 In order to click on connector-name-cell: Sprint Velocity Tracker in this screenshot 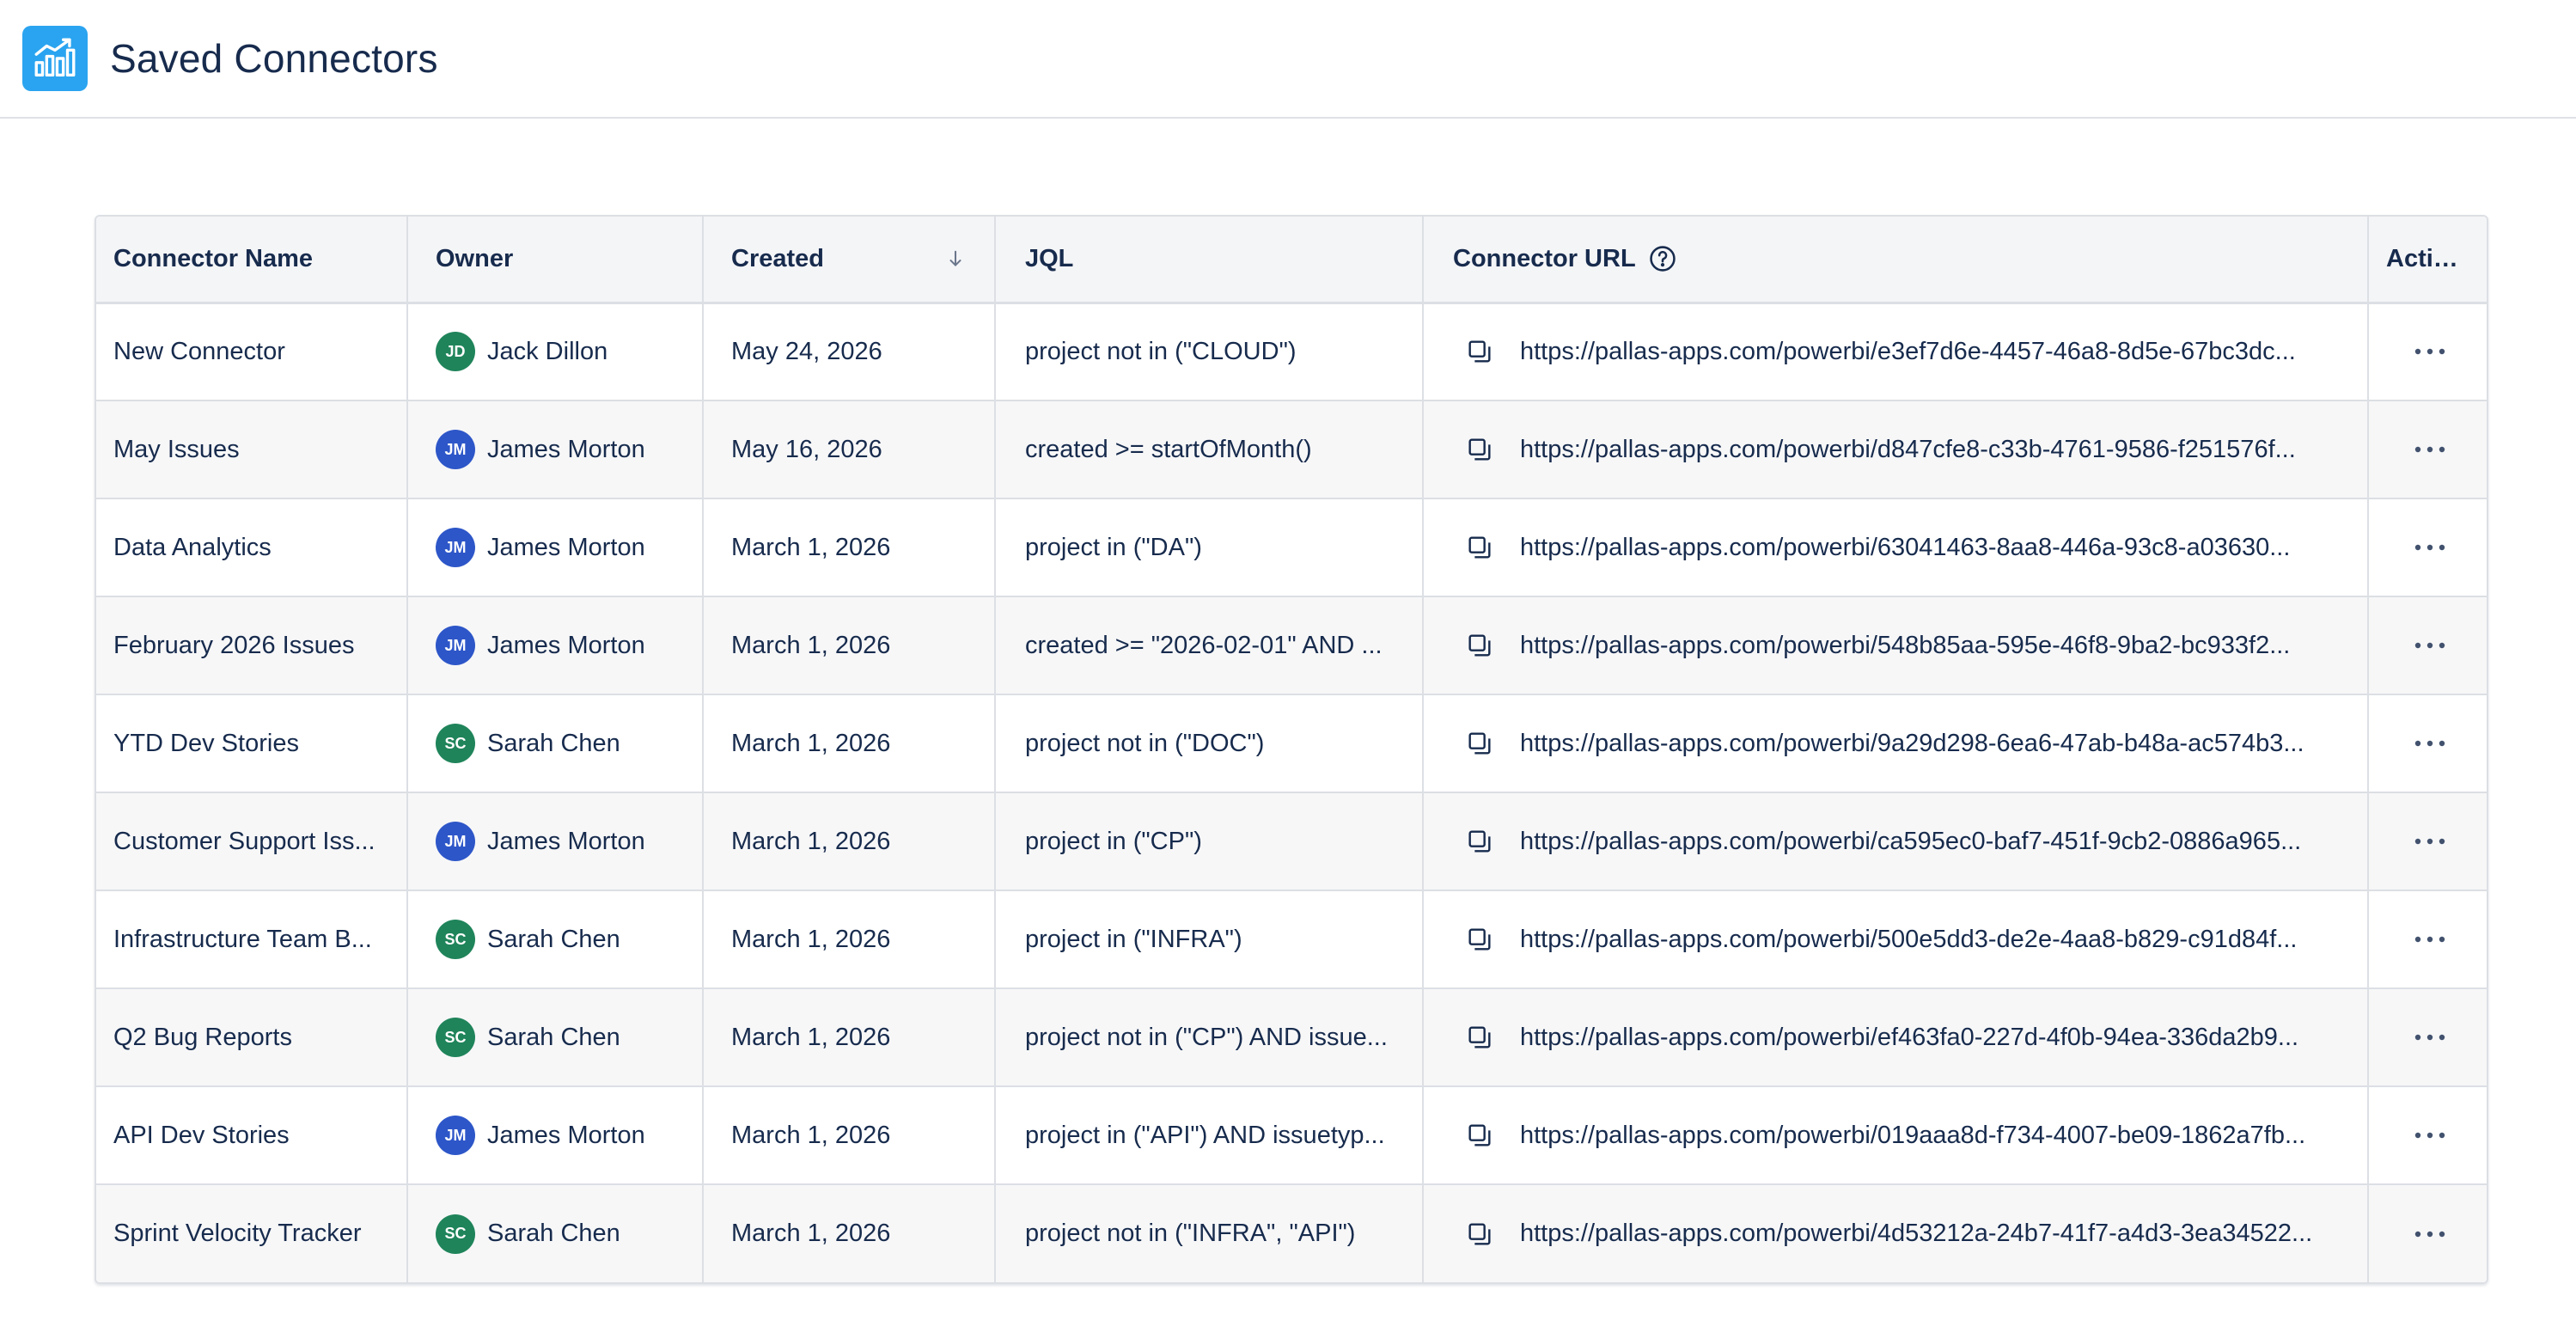, I will do `click(252, 1233)`.